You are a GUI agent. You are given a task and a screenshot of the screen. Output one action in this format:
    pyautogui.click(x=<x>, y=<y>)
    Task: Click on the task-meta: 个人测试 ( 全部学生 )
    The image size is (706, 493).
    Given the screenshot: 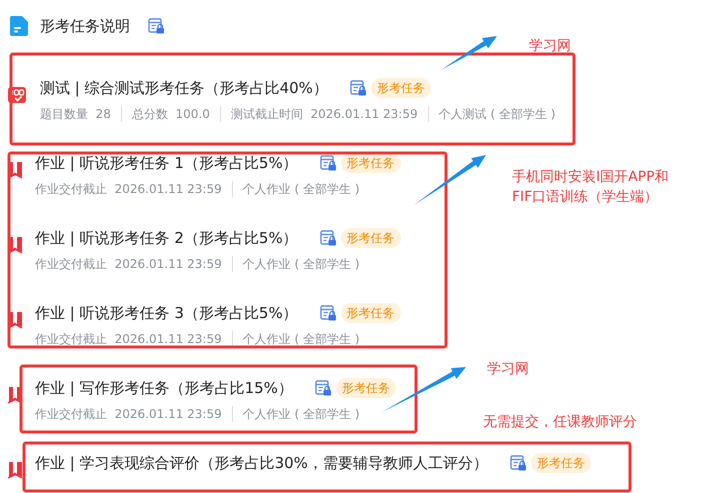 What is the action you would take?
    pyautogui.click(x=497, y=114)
    